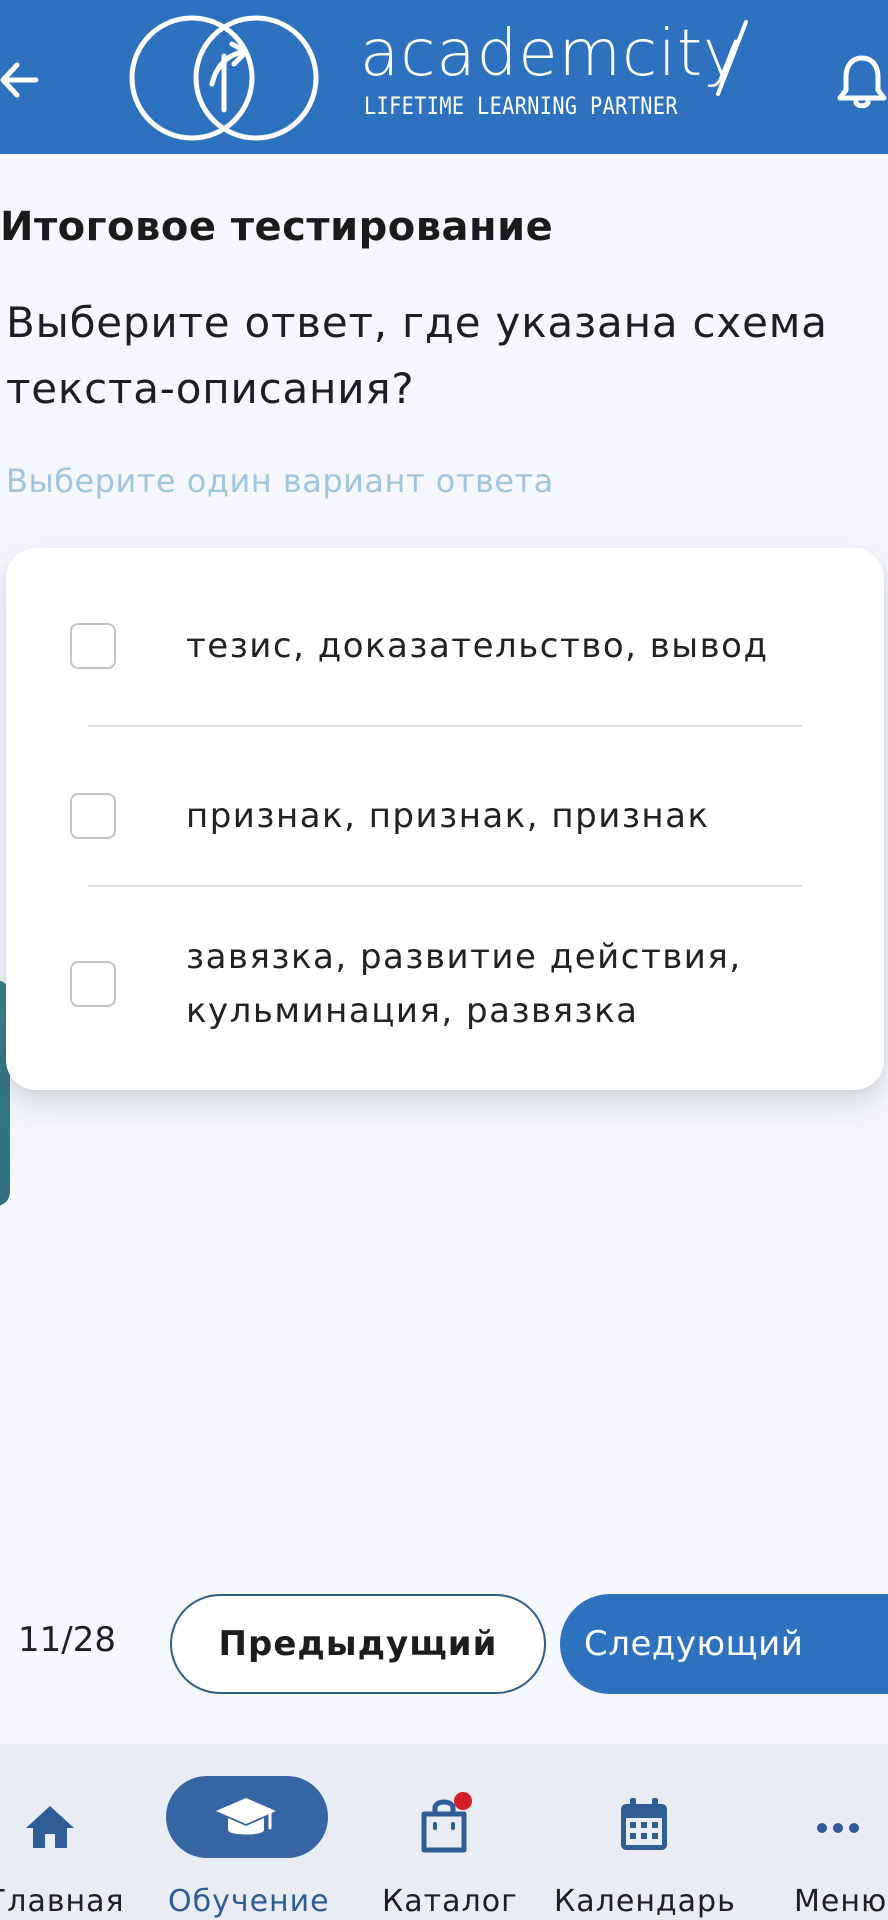  I want to click on academcity-logo: academcity LIFETIME LEARNING PARTNER, so click(448, 78).